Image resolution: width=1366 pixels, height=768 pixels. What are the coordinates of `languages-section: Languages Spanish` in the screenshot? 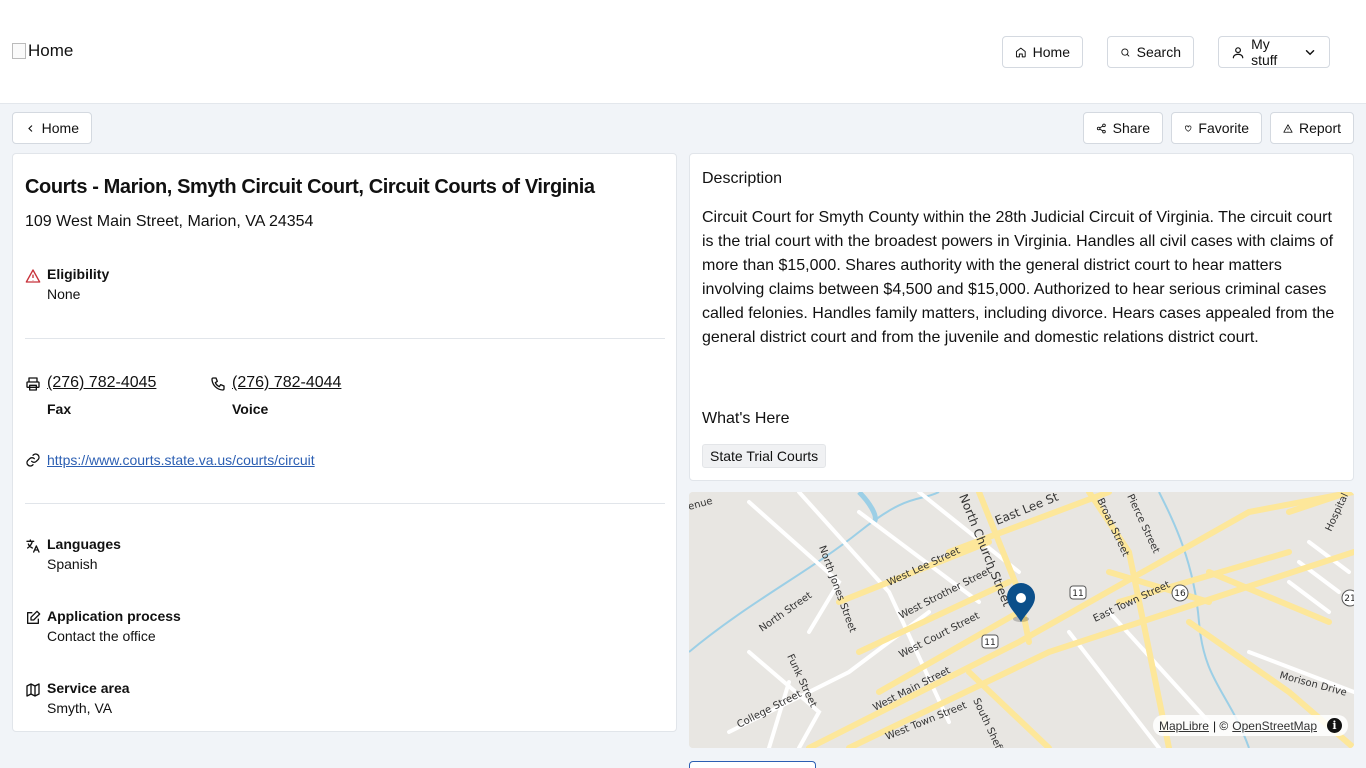 It's located at (73, 554).